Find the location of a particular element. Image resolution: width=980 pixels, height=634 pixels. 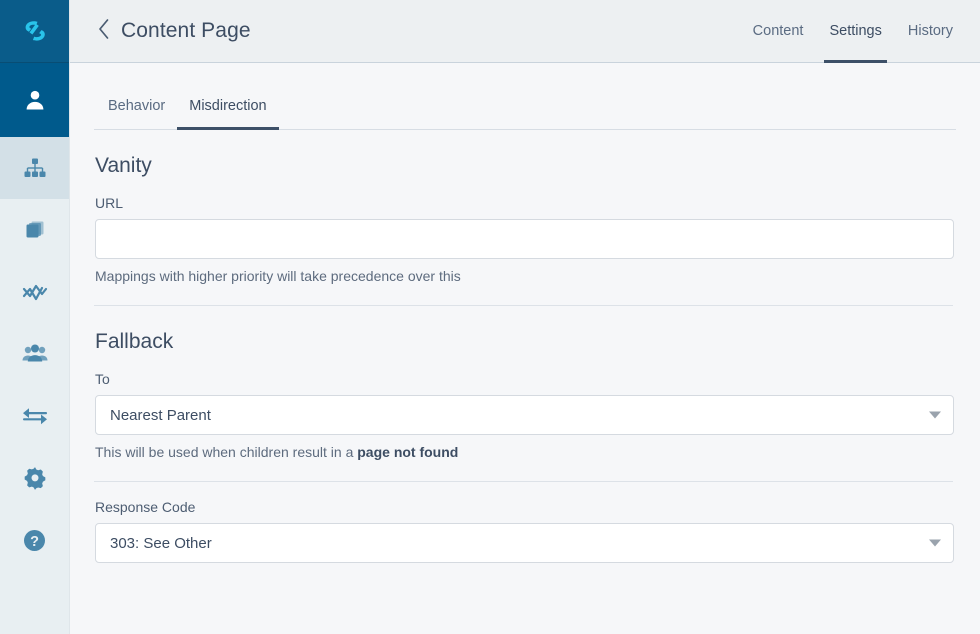

section-title-vanity: Vanity is located at coordinates (123, 165).